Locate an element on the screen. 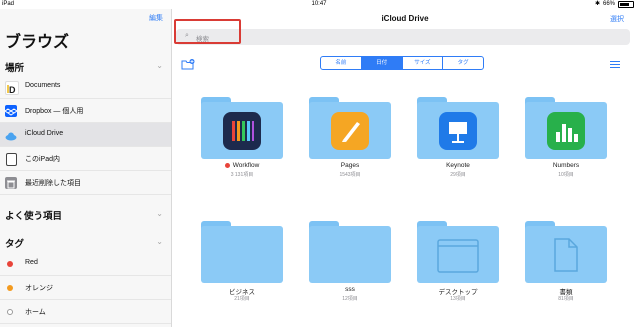 The height and width of the screenshot is (327, 638). page-title: ブラウズ is located at coordinates (37, 42).